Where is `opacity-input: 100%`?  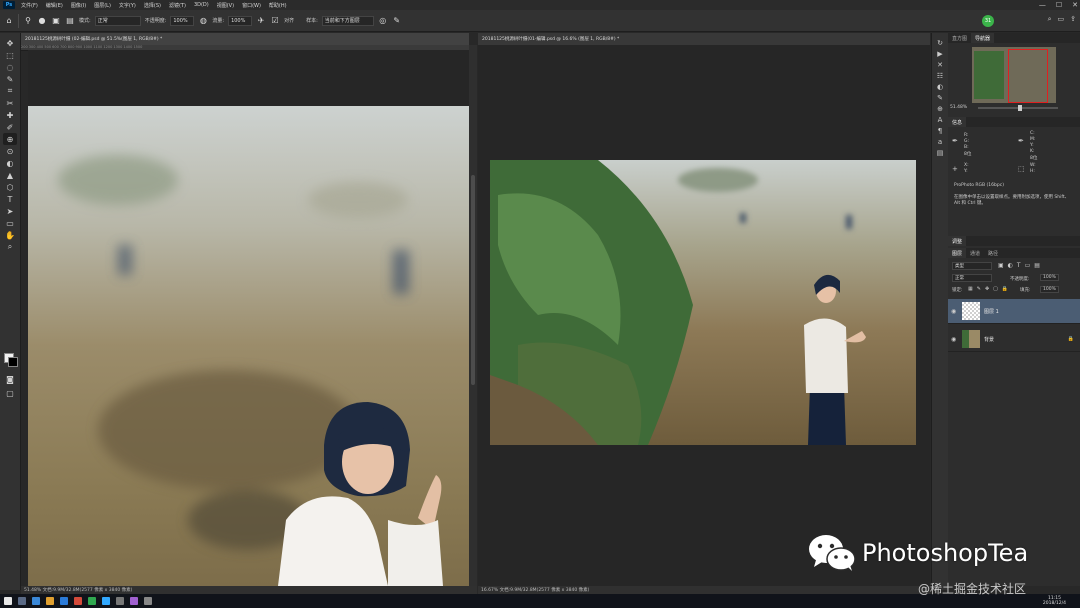
opacity-input: 100% is located at coordinates (182, 20).